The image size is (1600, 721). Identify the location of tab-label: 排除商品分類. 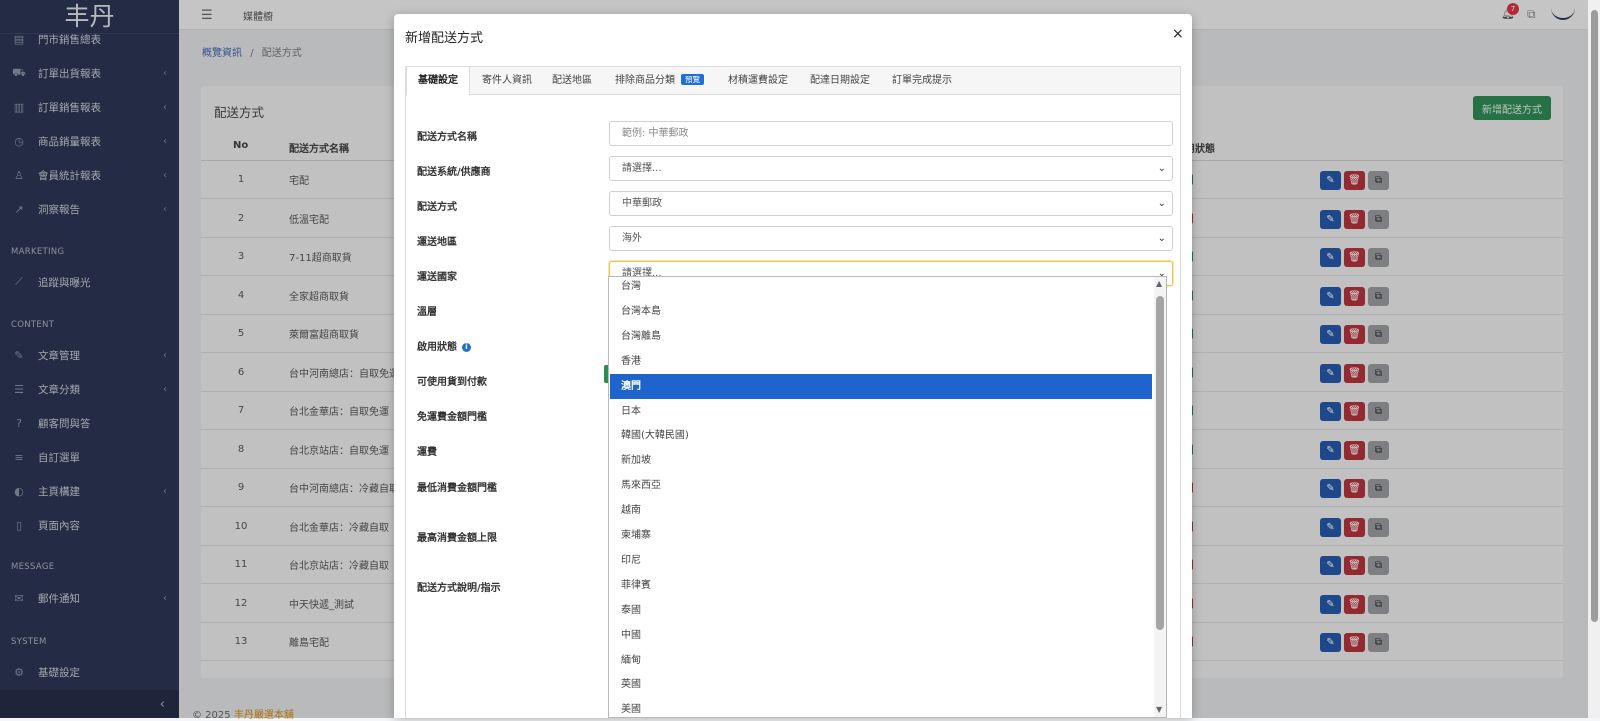
(645, 80).